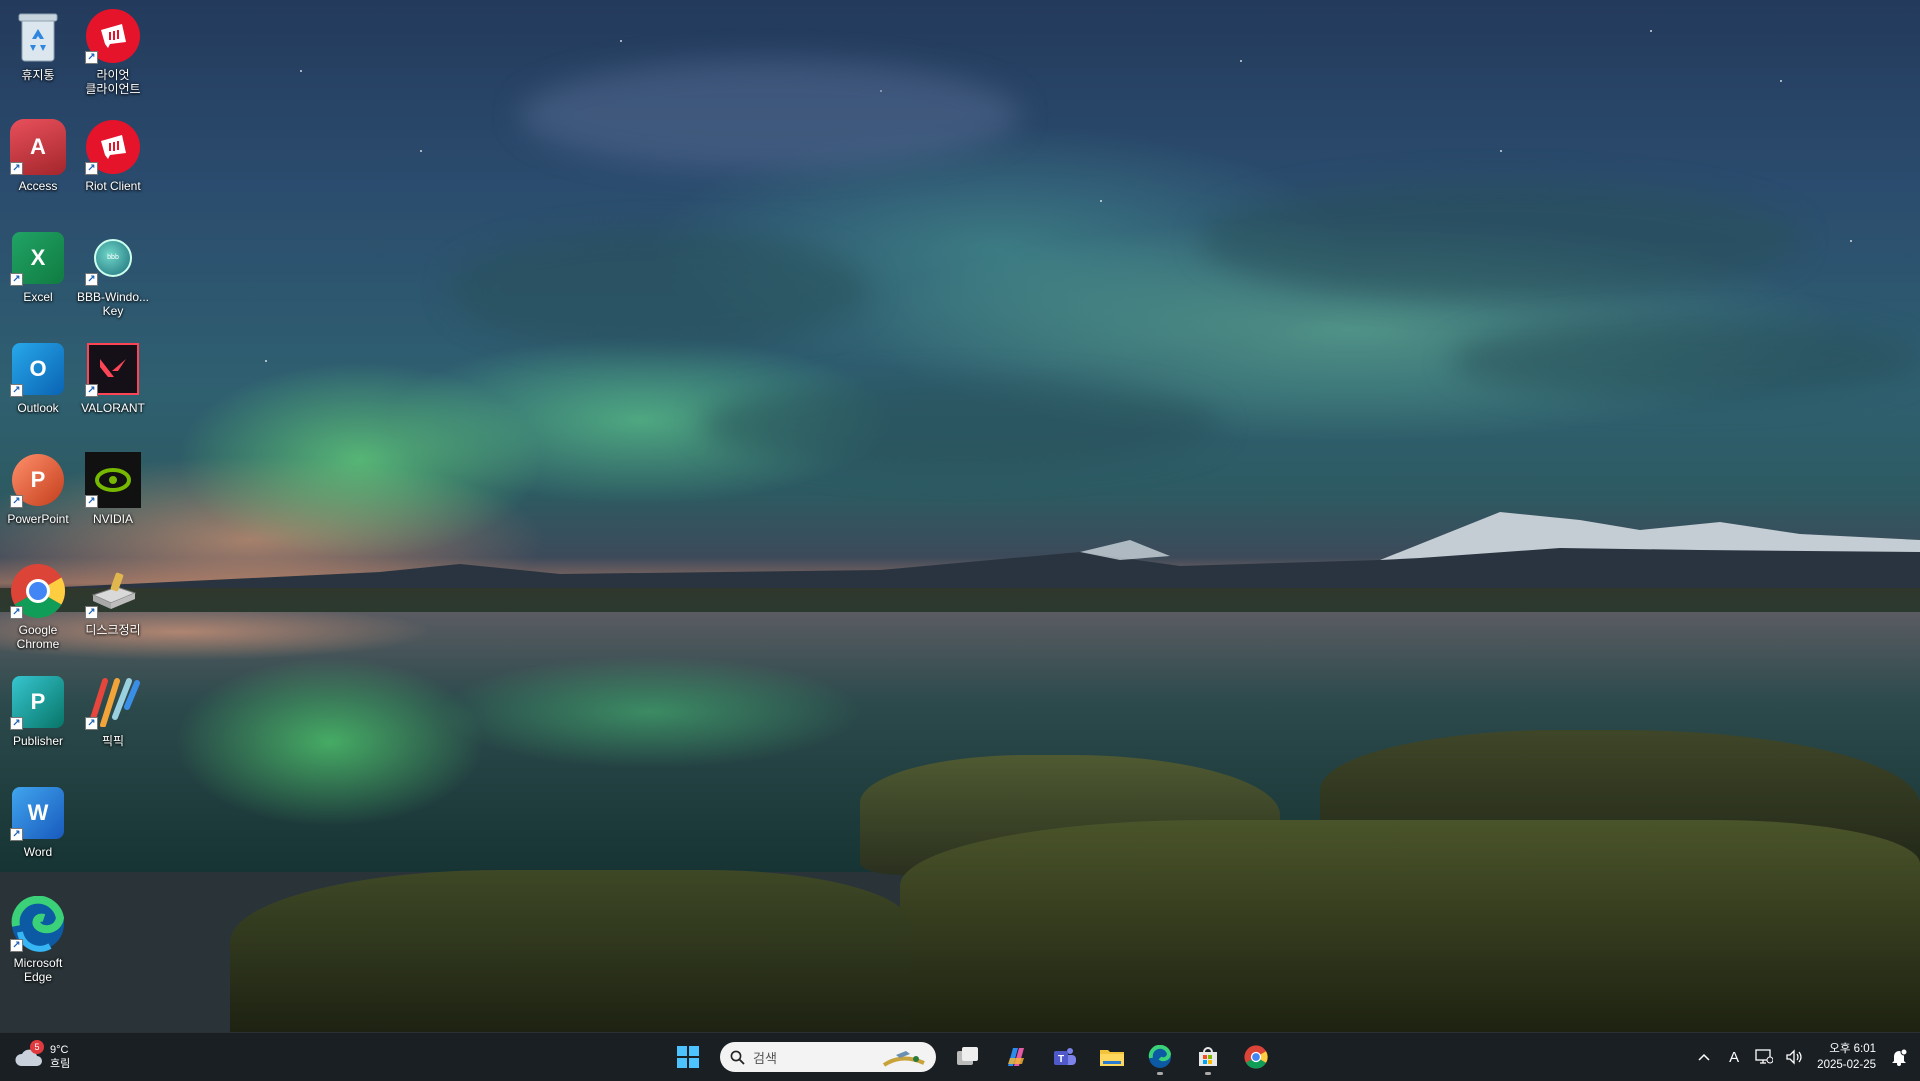 This screenshot has width=1920, height=1081. Describe the element at coordinates (37, 1047) in the screenshot. I see `weather-badge: 5` at that location.